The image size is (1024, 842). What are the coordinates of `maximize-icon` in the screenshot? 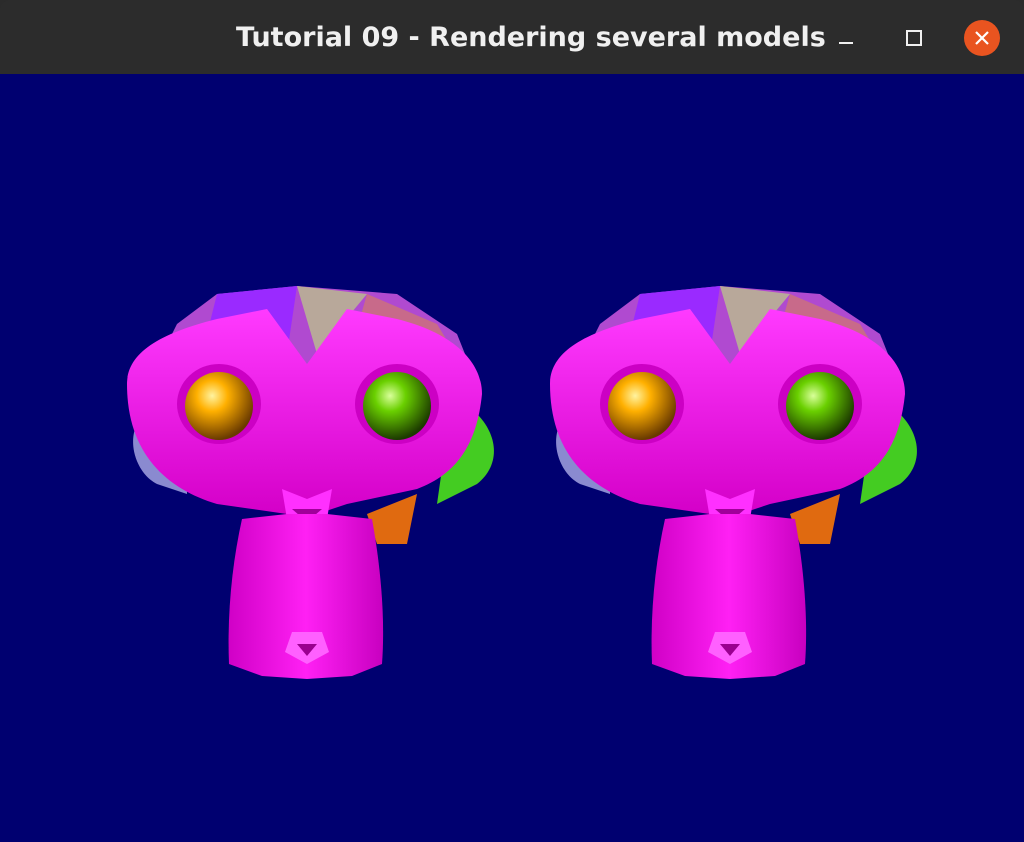 It's located at (914, 38).